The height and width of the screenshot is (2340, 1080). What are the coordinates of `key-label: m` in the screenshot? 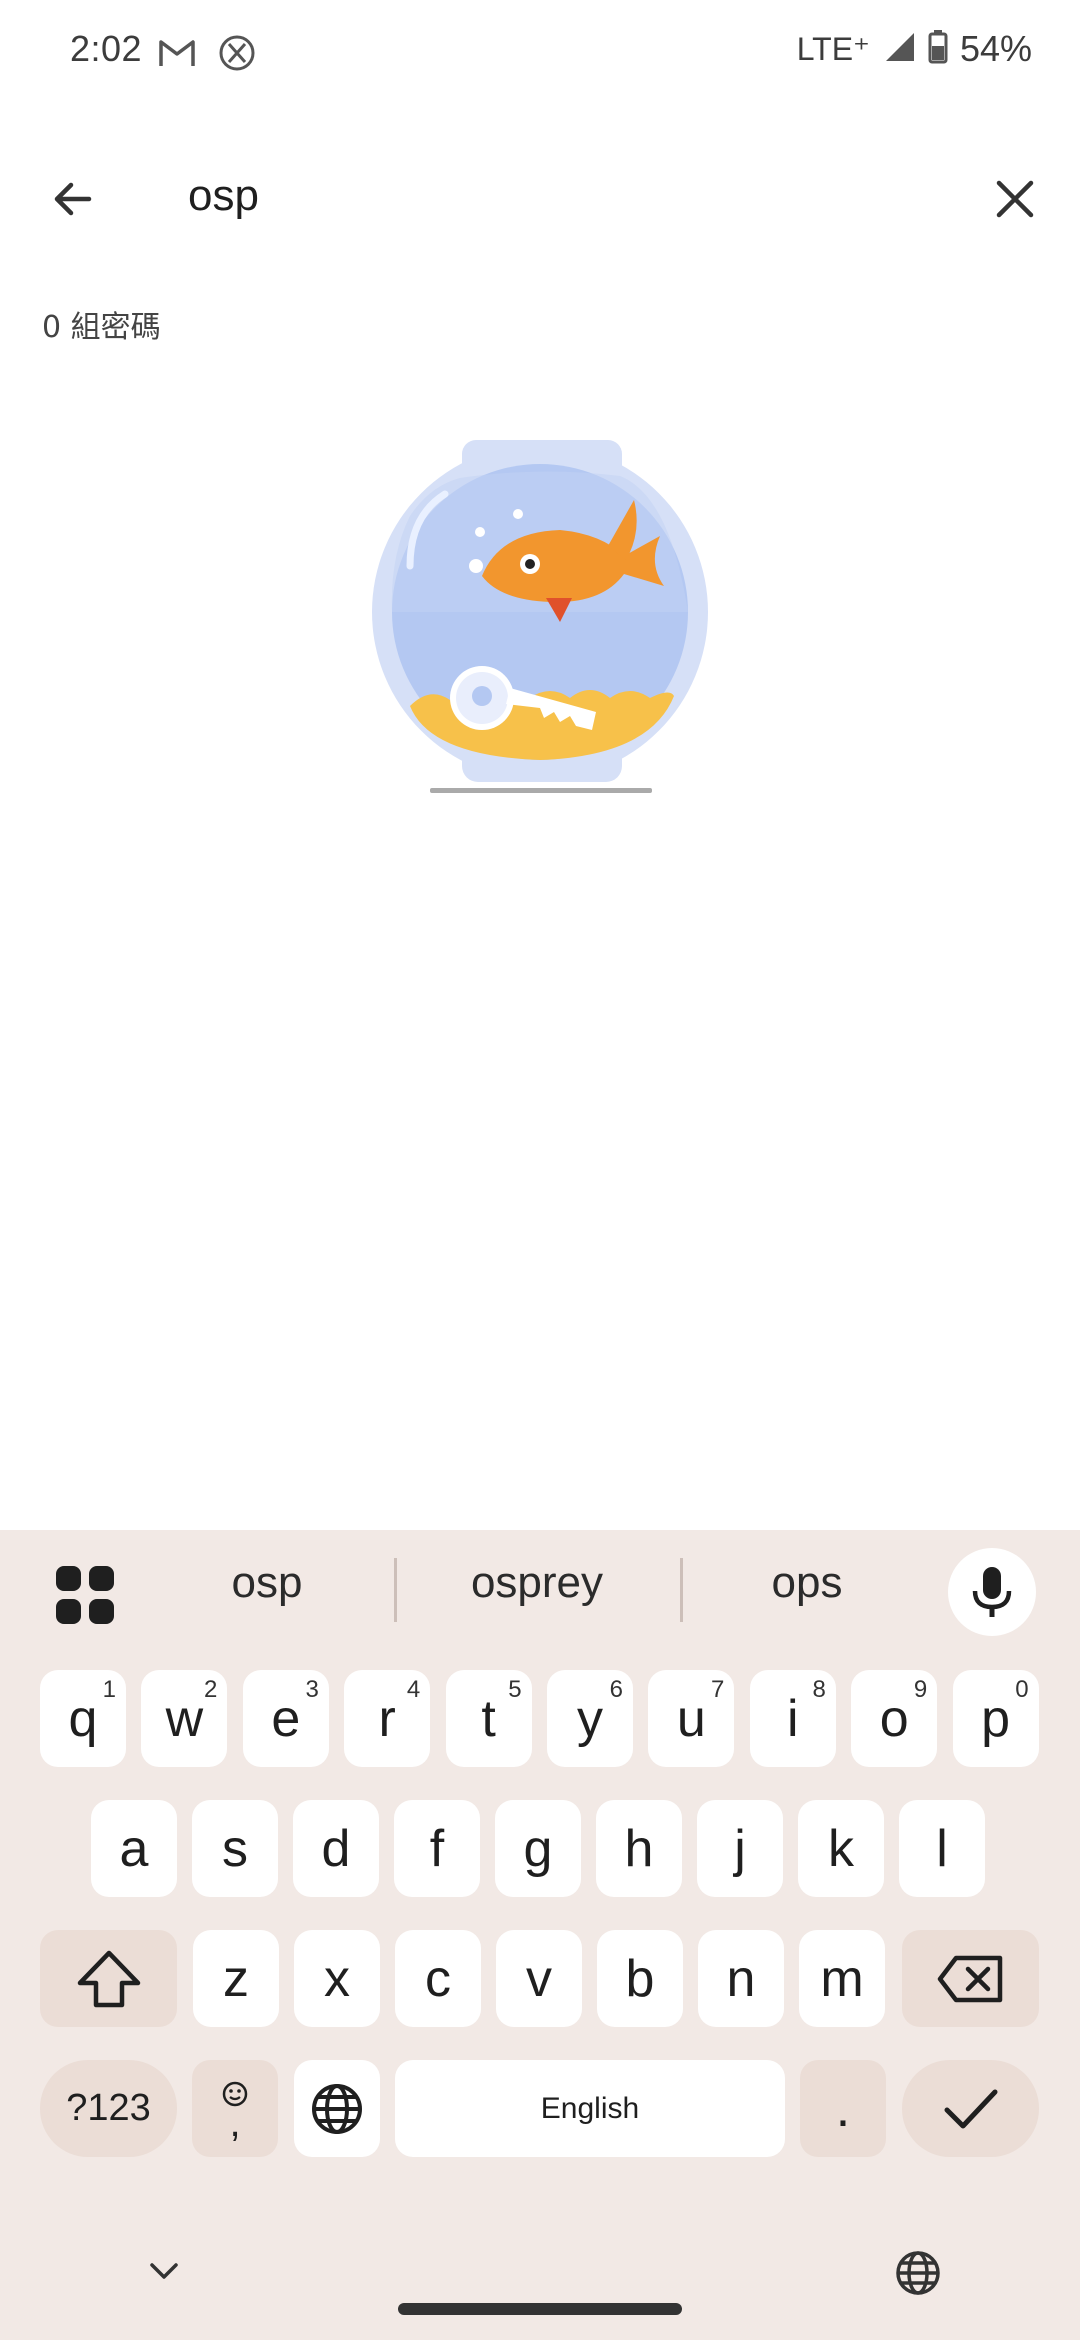 It's located at (842, 1978).